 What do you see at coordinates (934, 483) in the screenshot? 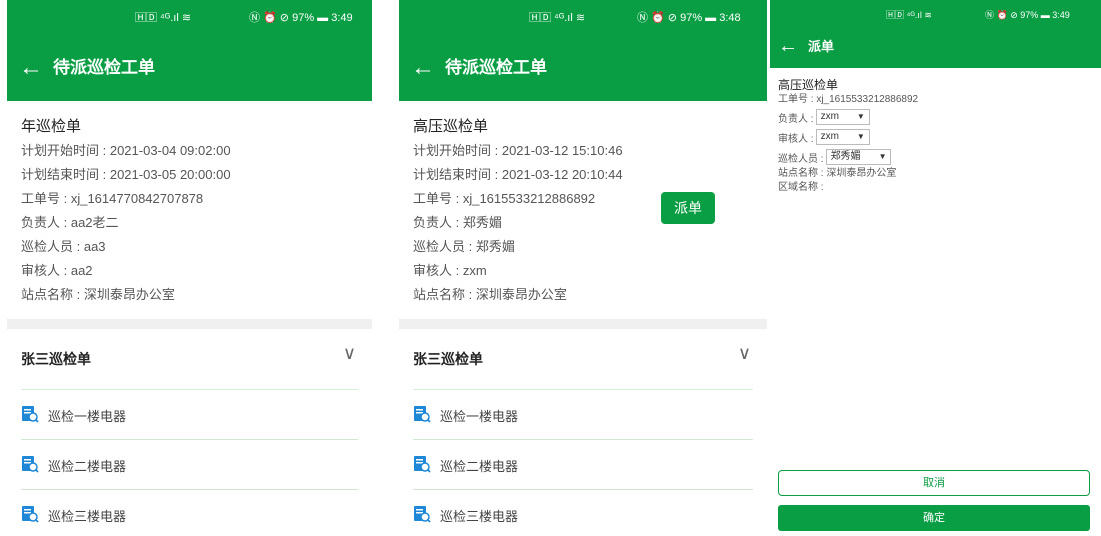
I see `cancel-button: 取消` at bounding box center [934, 483].